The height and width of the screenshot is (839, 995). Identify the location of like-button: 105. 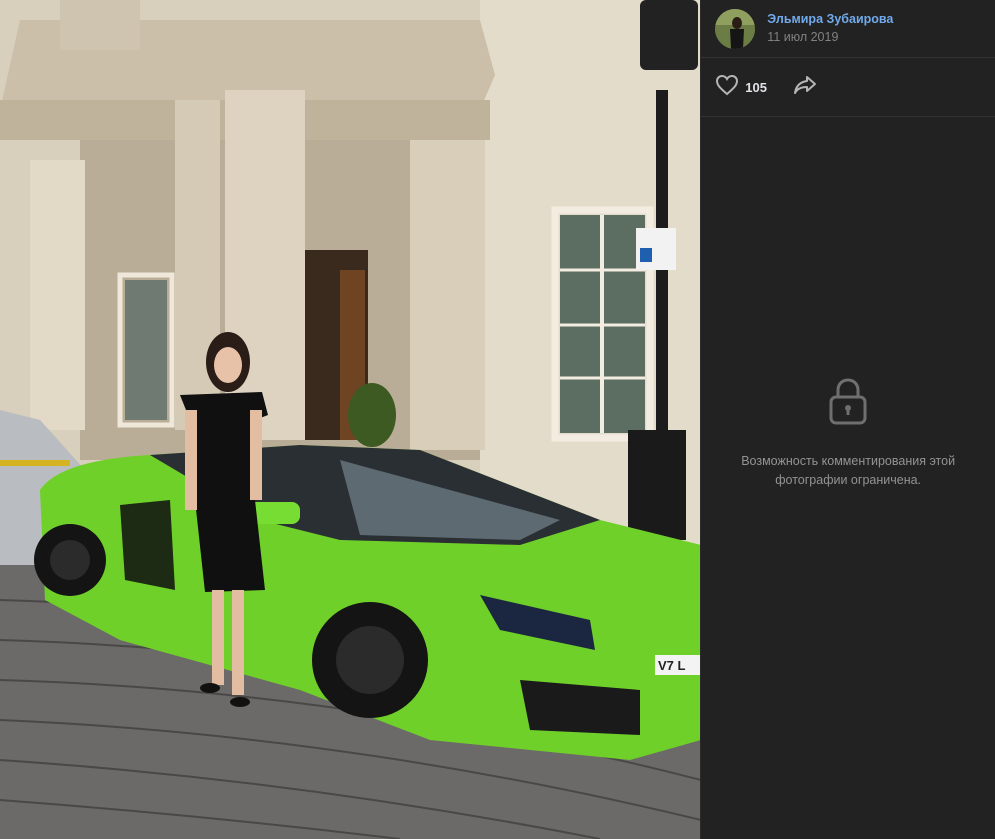
(741, 87).